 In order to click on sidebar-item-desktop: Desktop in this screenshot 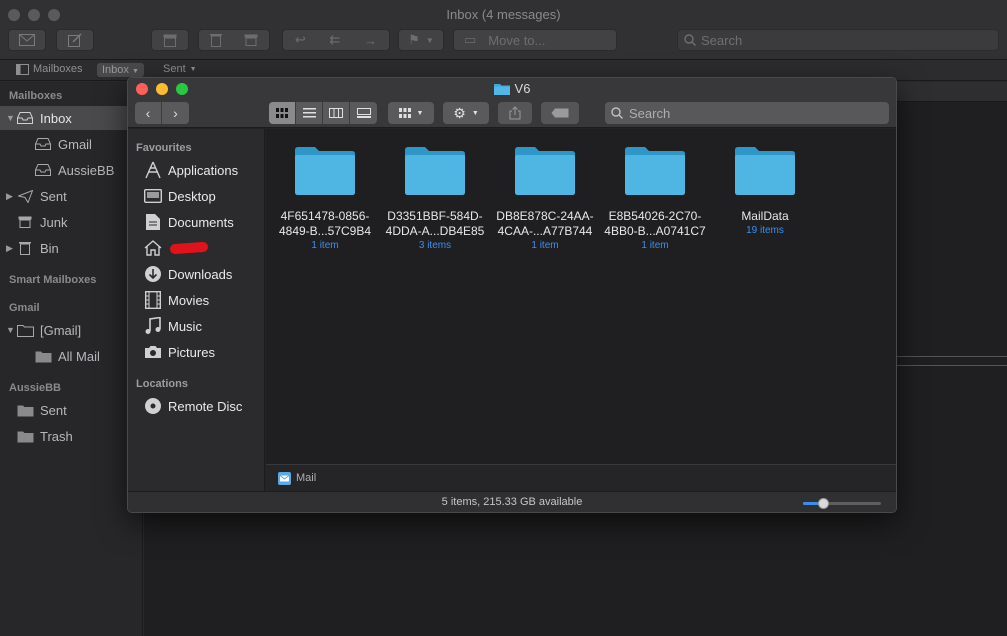, I will do `click(204, 196)`.